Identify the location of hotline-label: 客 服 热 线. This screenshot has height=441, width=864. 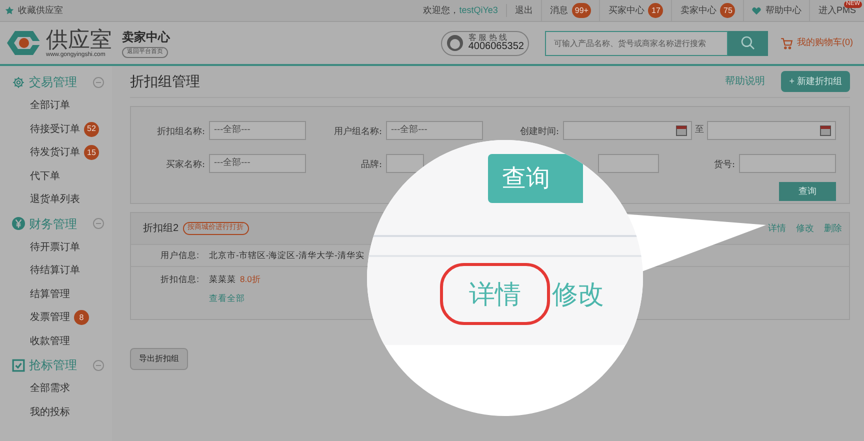
(488, 38).